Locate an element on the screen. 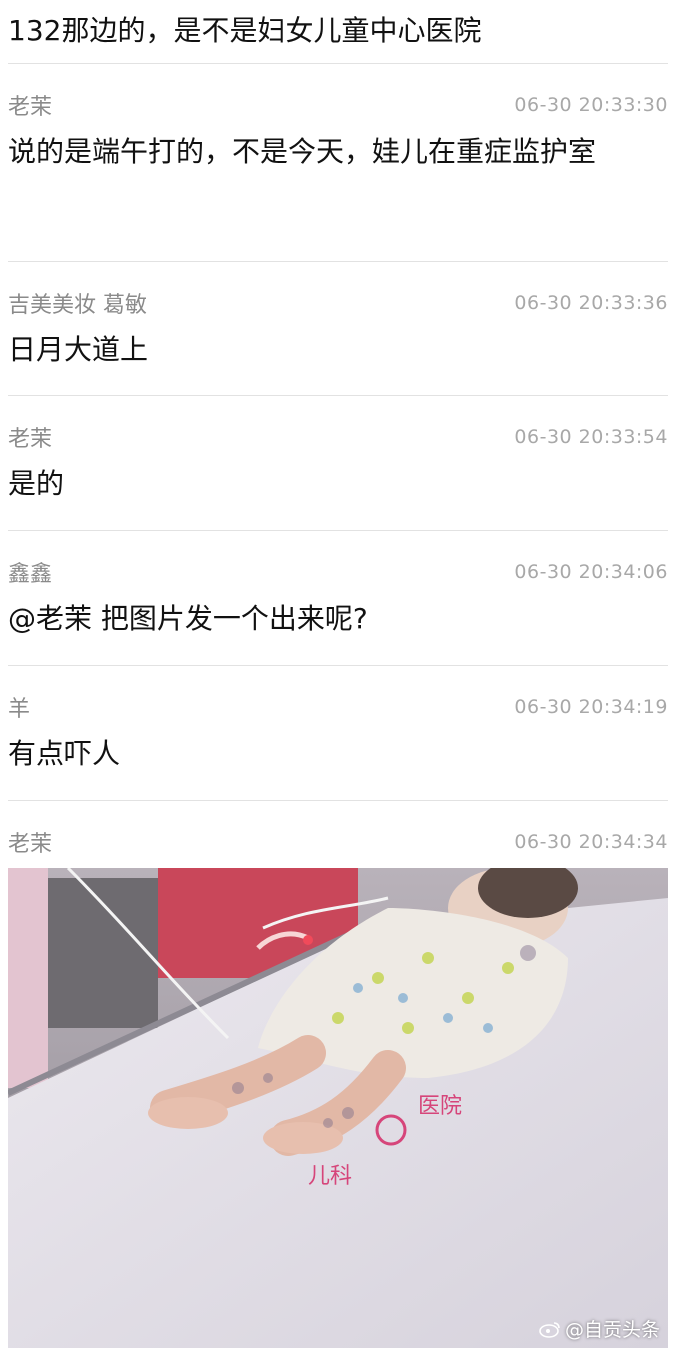  message-content: @老茉 把图片发一个出来呢? is located at coordinates (188, 618).